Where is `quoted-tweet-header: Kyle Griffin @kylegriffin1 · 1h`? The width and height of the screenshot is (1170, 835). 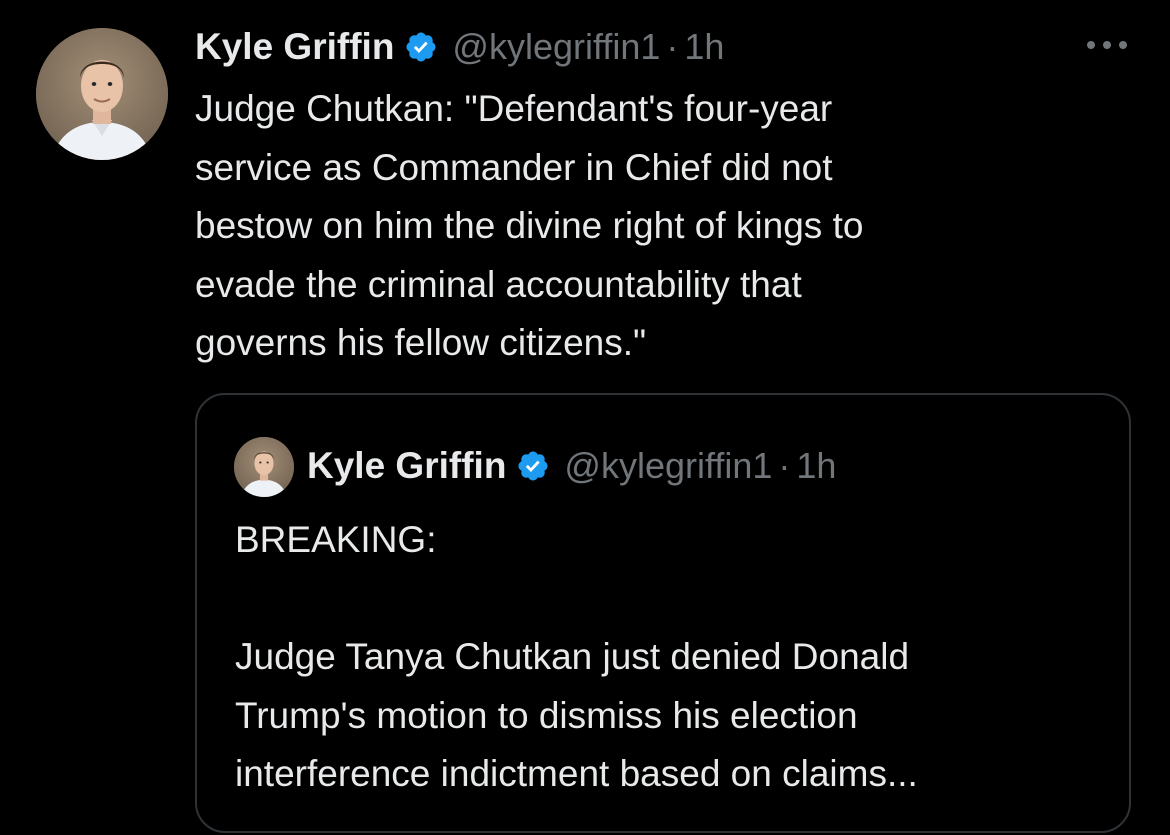
quoted-tweet-header: Kyle Griffin @kylegriffin1 · 1h is located at coordinates (571, 466).